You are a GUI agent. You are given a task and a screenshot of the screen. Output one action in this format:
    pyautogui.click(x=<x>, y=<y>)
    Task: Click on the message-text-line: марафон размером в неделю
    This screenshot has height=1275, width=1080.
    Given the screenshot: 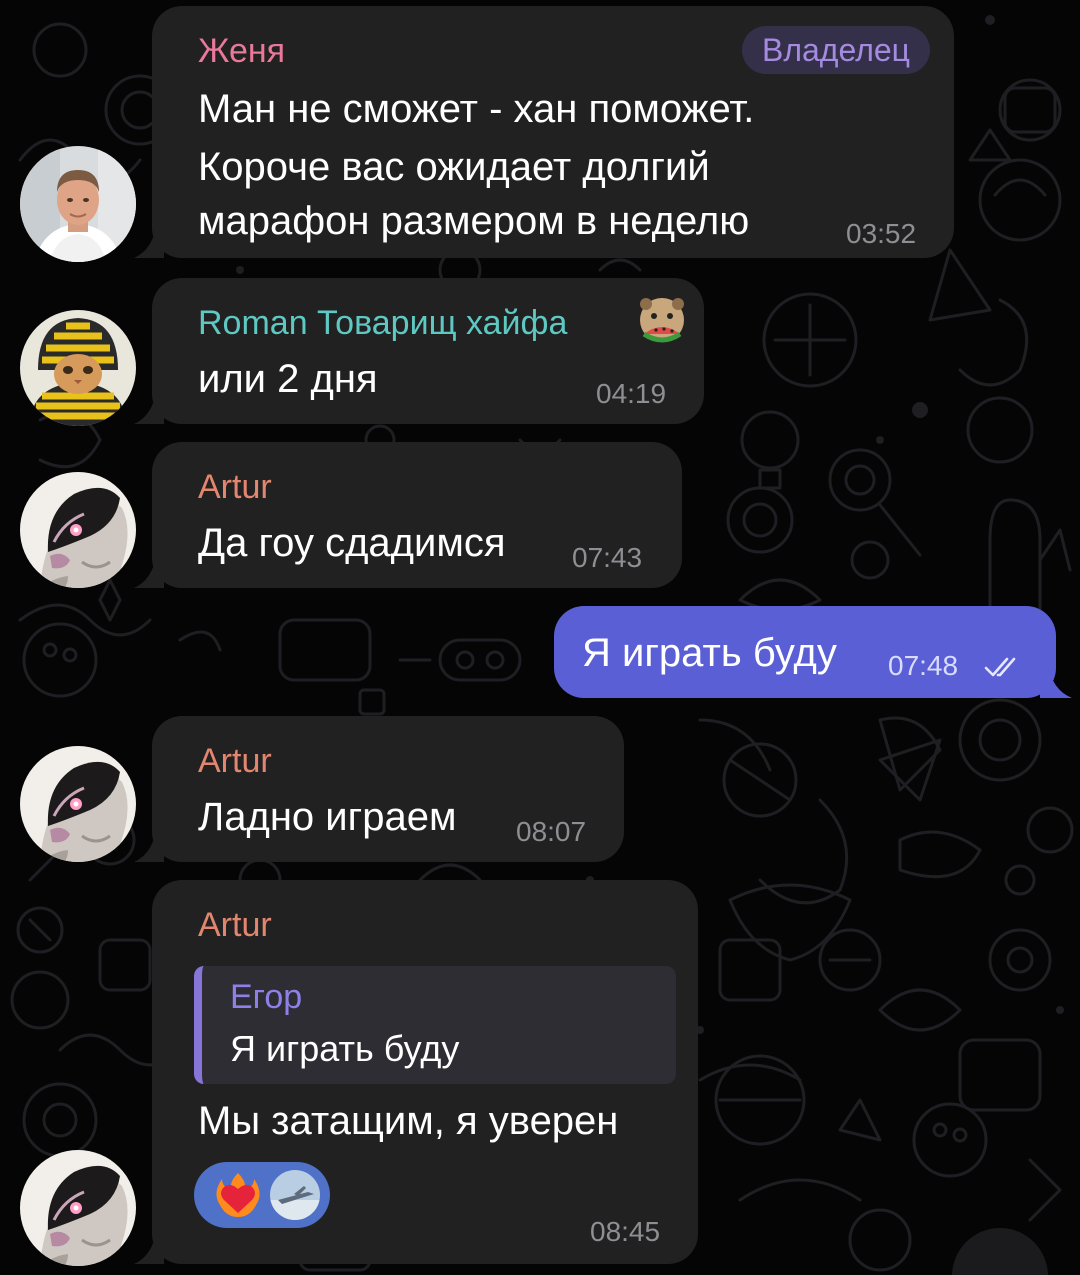 What is the action you would take?
    pyautogui.click(x=474, y=221)
    